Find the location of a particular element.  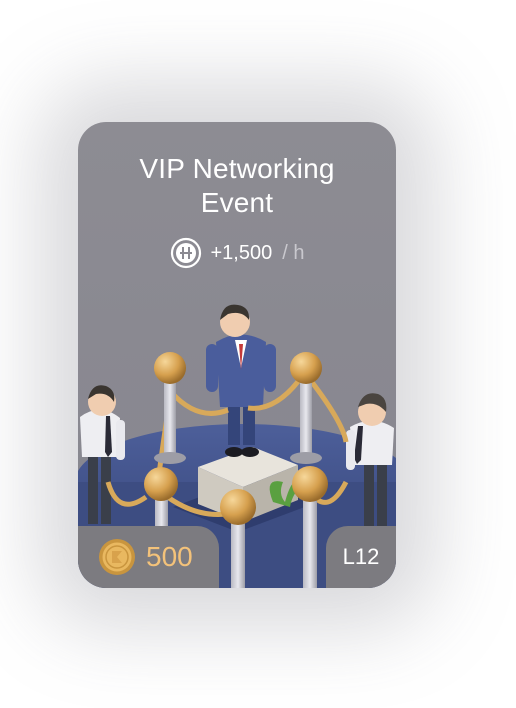

profit-unit: / h is located at coordinates (293, 252).